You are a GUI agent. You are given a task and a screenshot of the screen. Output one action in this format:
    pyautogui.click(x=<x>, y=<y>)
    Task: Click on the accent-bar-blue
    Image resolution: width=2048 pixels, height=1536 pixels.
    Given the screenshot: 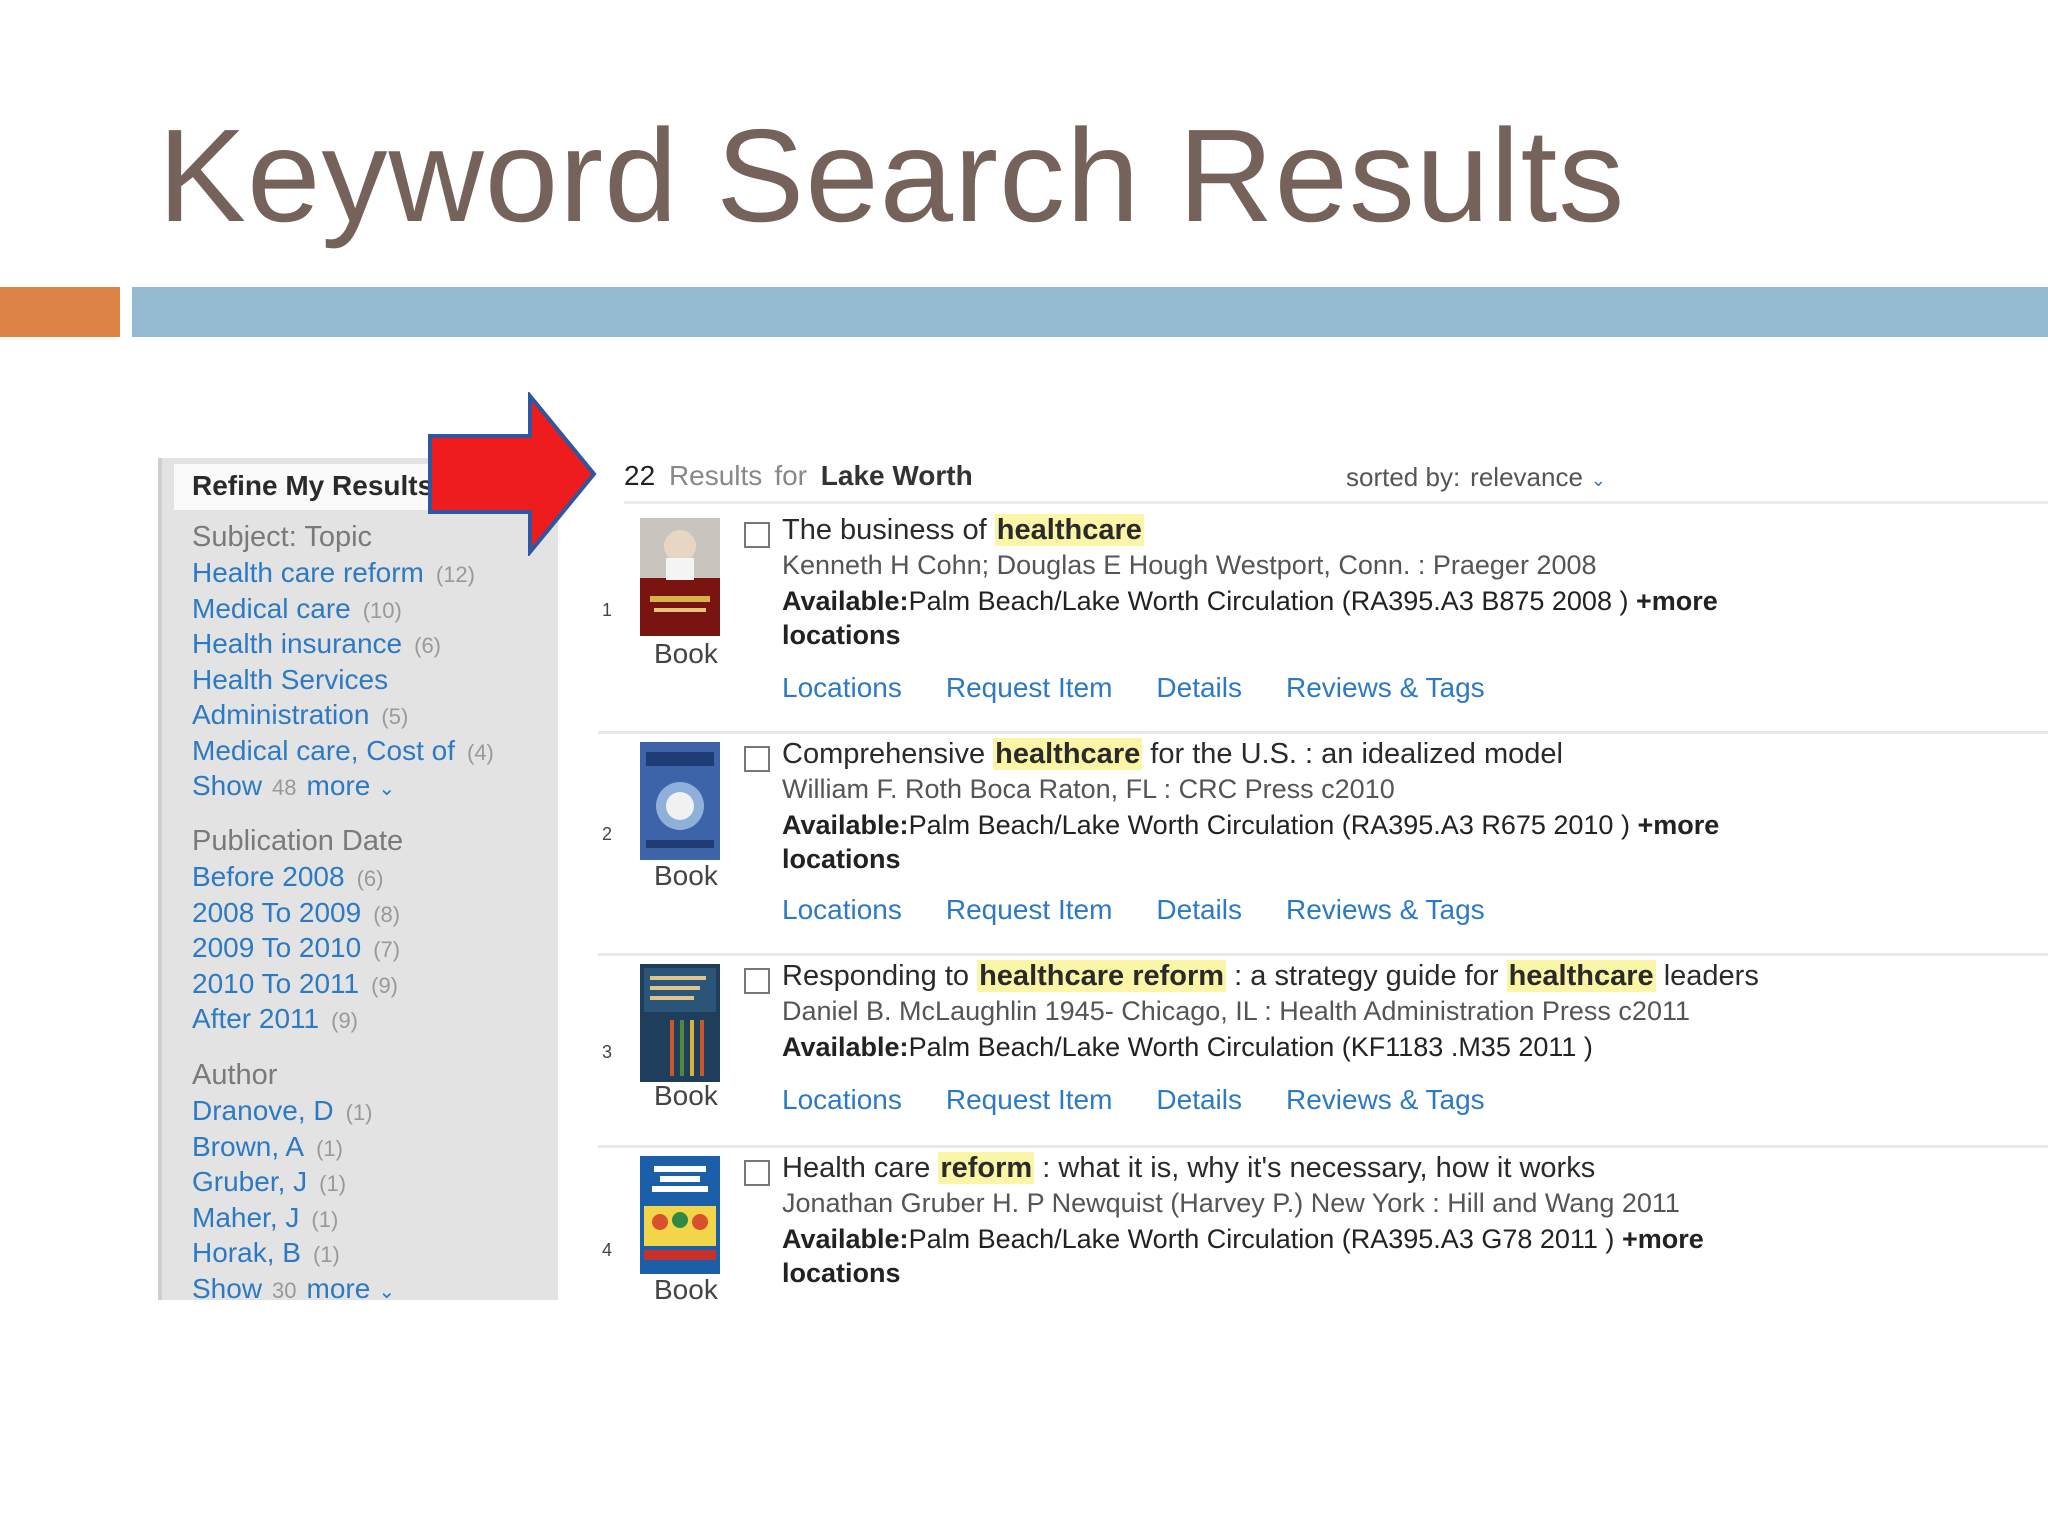 What is the action you would take?
    pyautogui.click(x=1090, y=312)
    